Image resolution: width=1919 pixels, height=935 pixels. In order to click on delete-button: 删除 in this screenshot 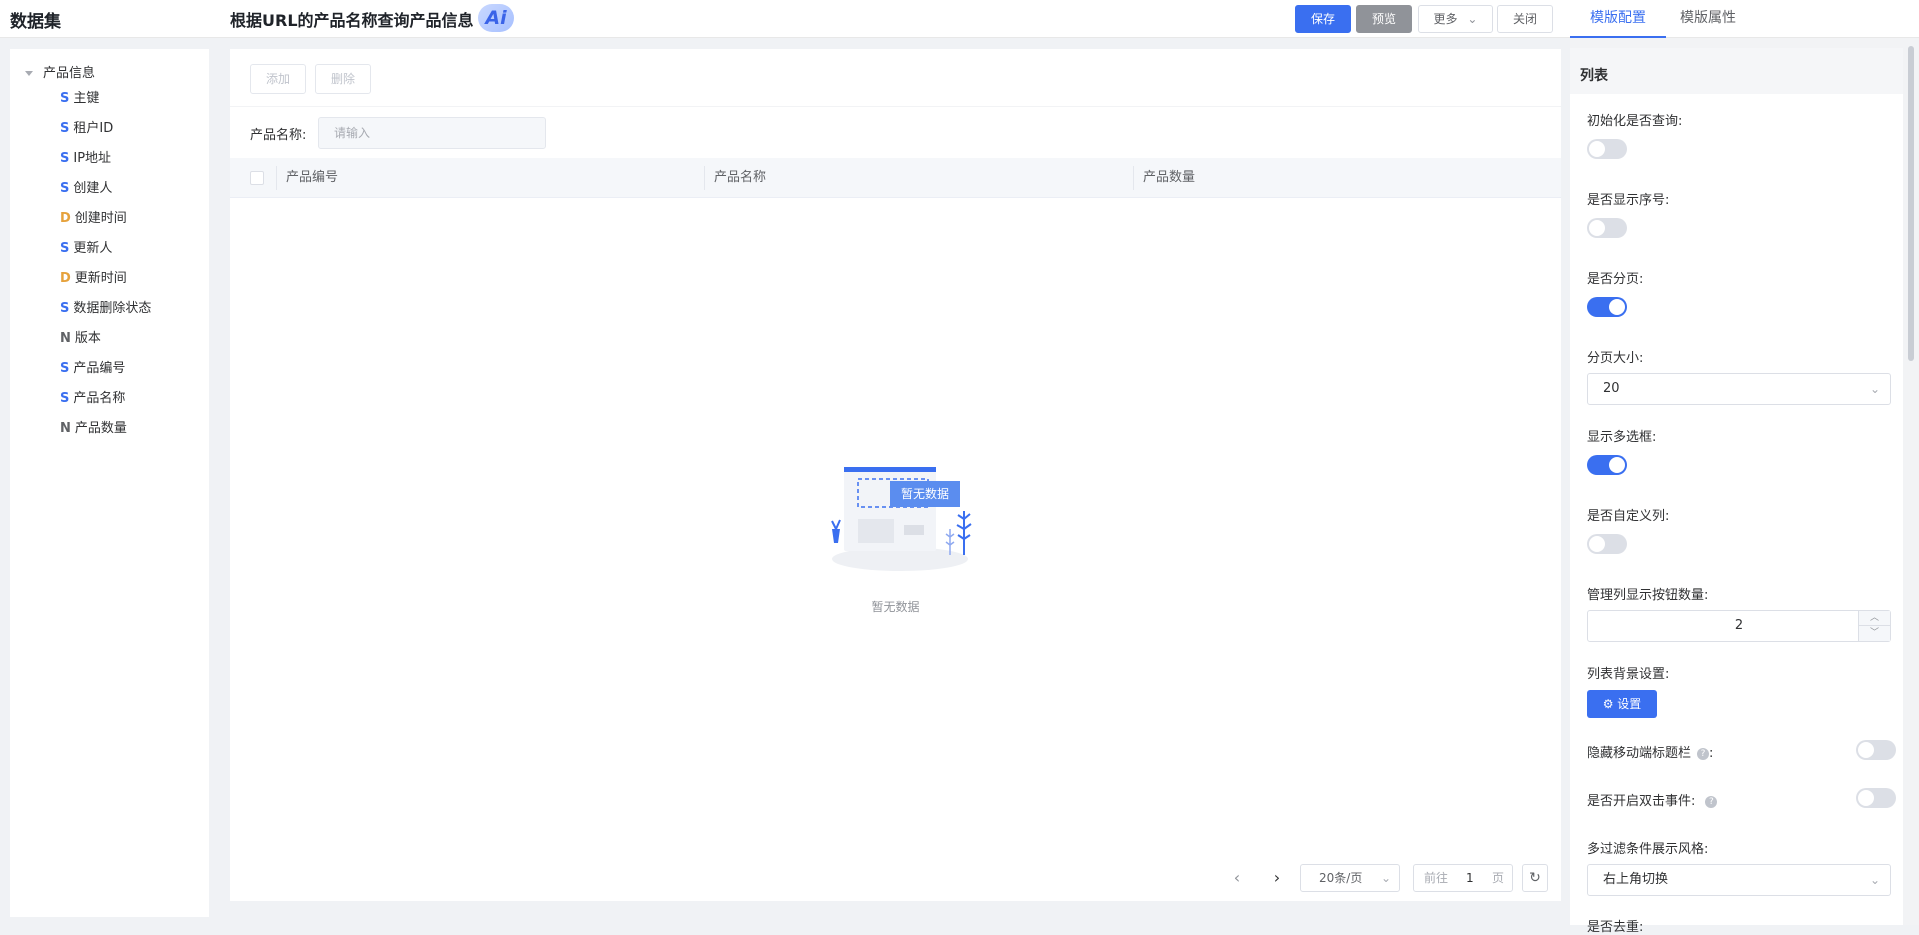, I will do `click(343, 79)`.